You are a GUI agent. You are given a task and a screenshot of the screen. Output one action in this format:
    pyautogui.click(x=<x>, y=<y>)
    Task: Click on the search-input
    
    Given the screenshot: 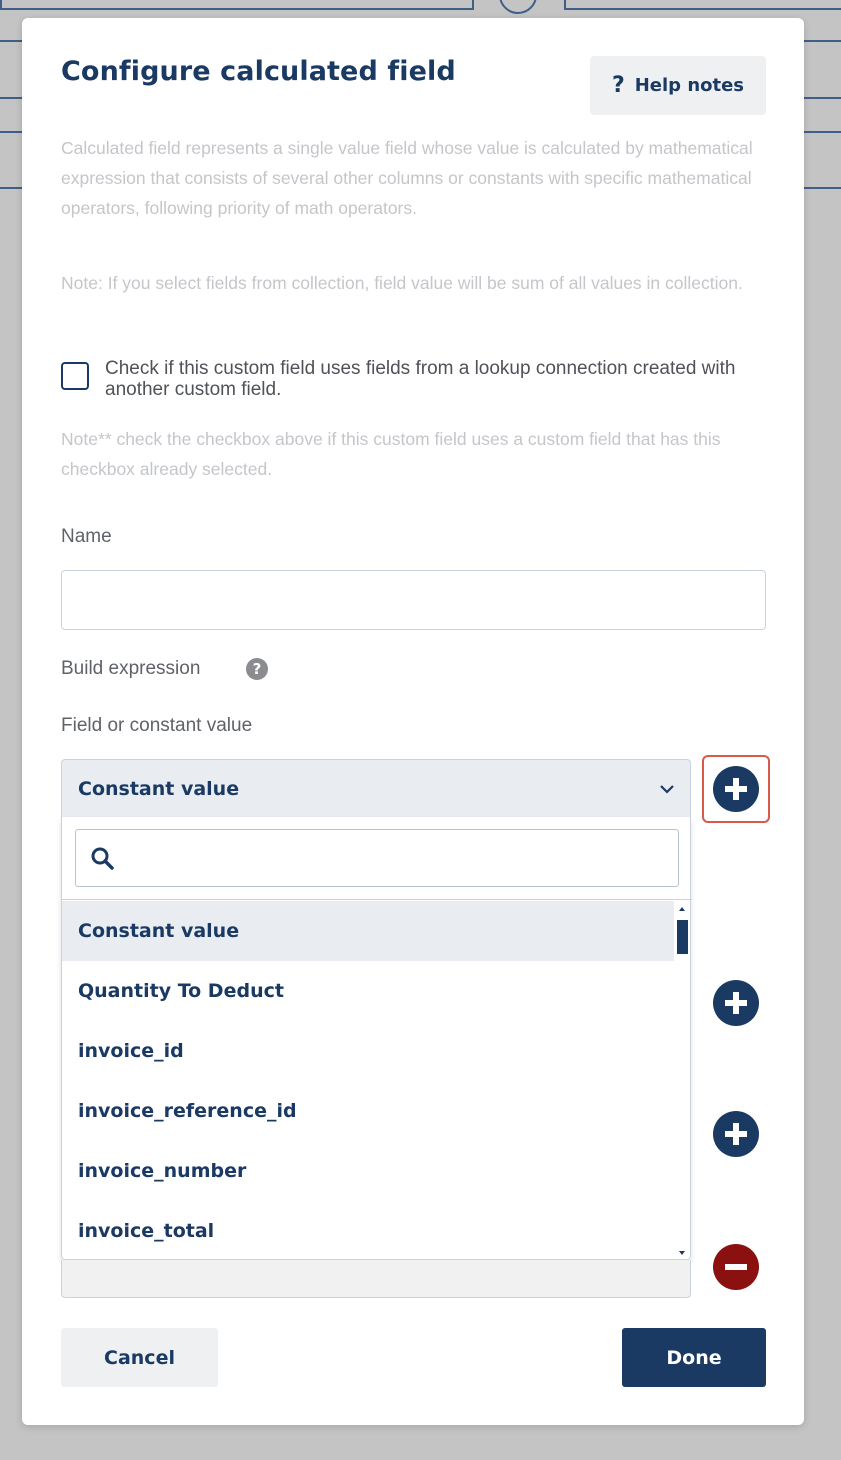 What is the action you would take?
    pyautogui.click(x=401, y=858)
    